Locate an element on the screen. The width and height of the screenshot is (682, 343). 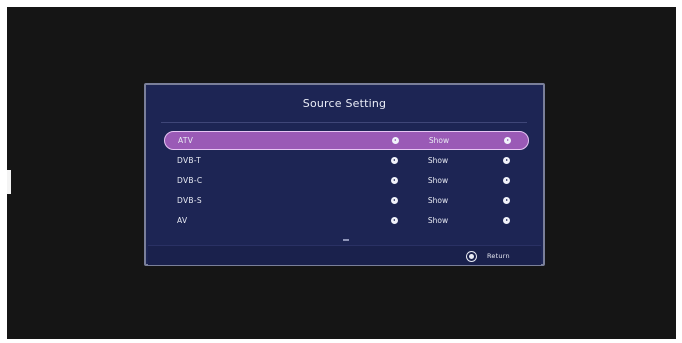
source-row-dvb-c: DVB-C Show is located at coordinates (346, 181).